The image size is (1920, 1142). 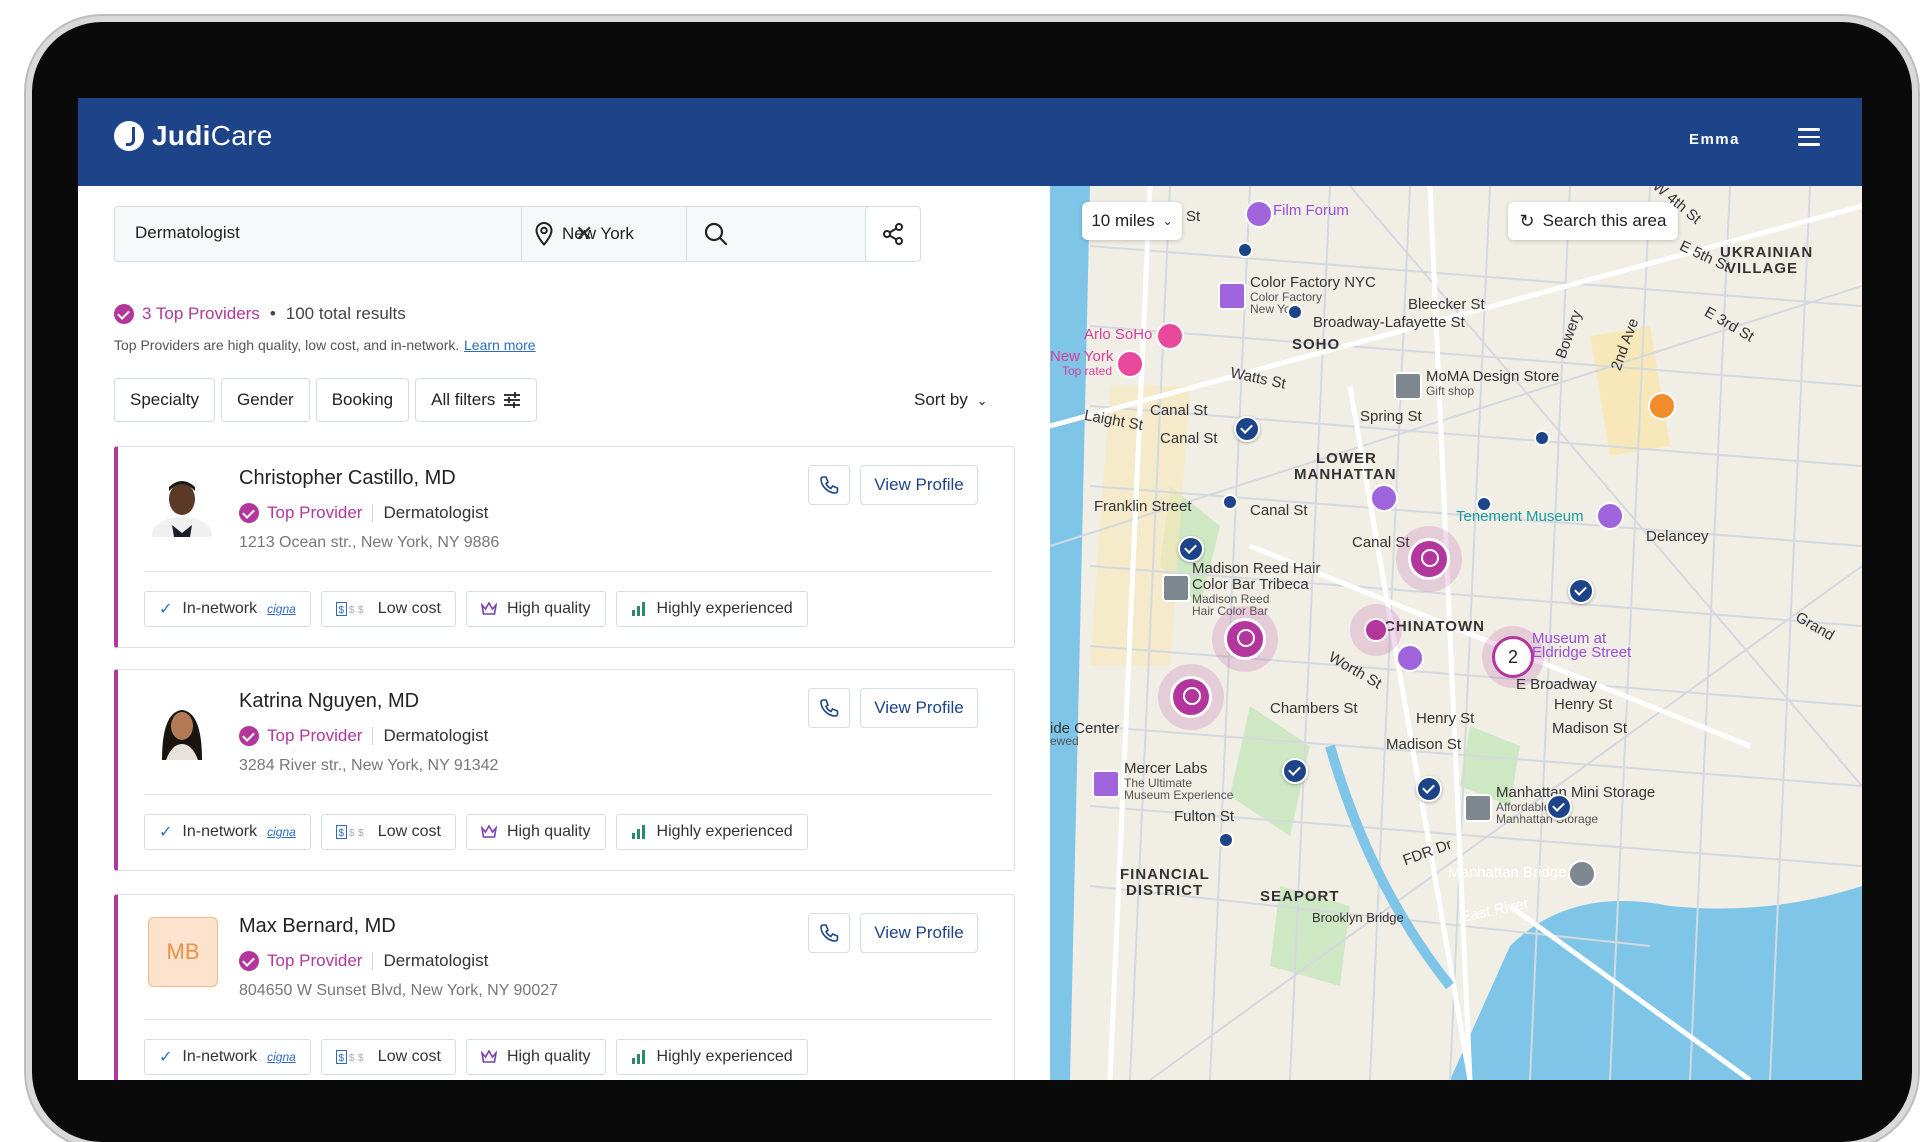 What do you see at coordinates (369, 542) in the screenshot?
I see `provider-address: 1213 Ocean str., New York, NY 9886` at bounding box center [369, 542].